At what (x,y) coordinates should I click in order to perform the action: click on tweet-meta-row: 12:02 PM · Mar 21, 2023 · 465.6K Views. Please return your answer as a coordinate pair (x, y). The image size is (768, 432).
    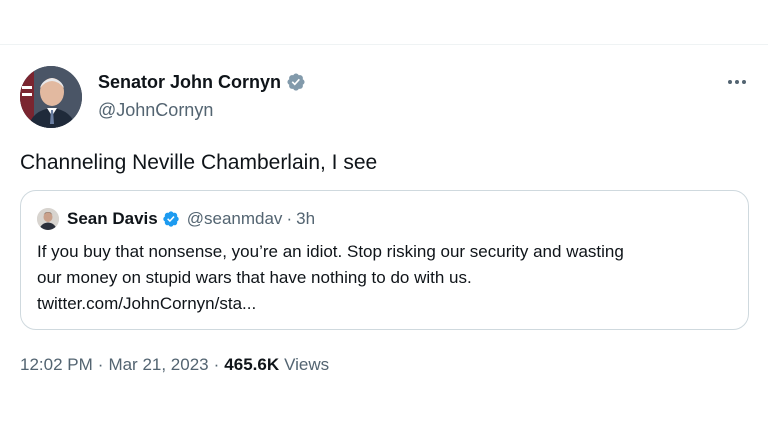
    Looking at the image, I should click on (174, 365).